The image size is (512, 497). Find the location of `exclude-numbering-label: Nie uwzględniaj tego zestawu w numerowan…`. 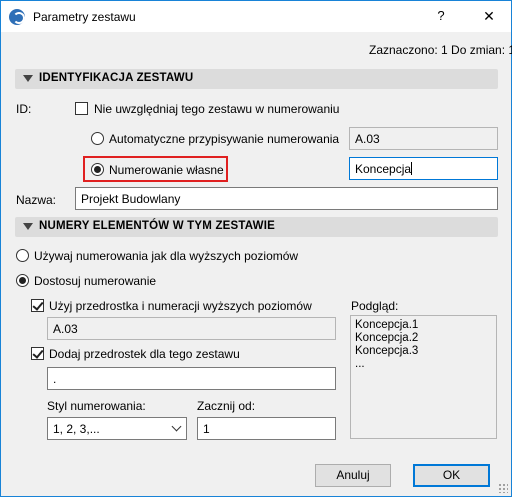

exclude-numbering-label: Nie uwzględniaj tego zestawu w numerowan… is located at coordinates (217, 109).